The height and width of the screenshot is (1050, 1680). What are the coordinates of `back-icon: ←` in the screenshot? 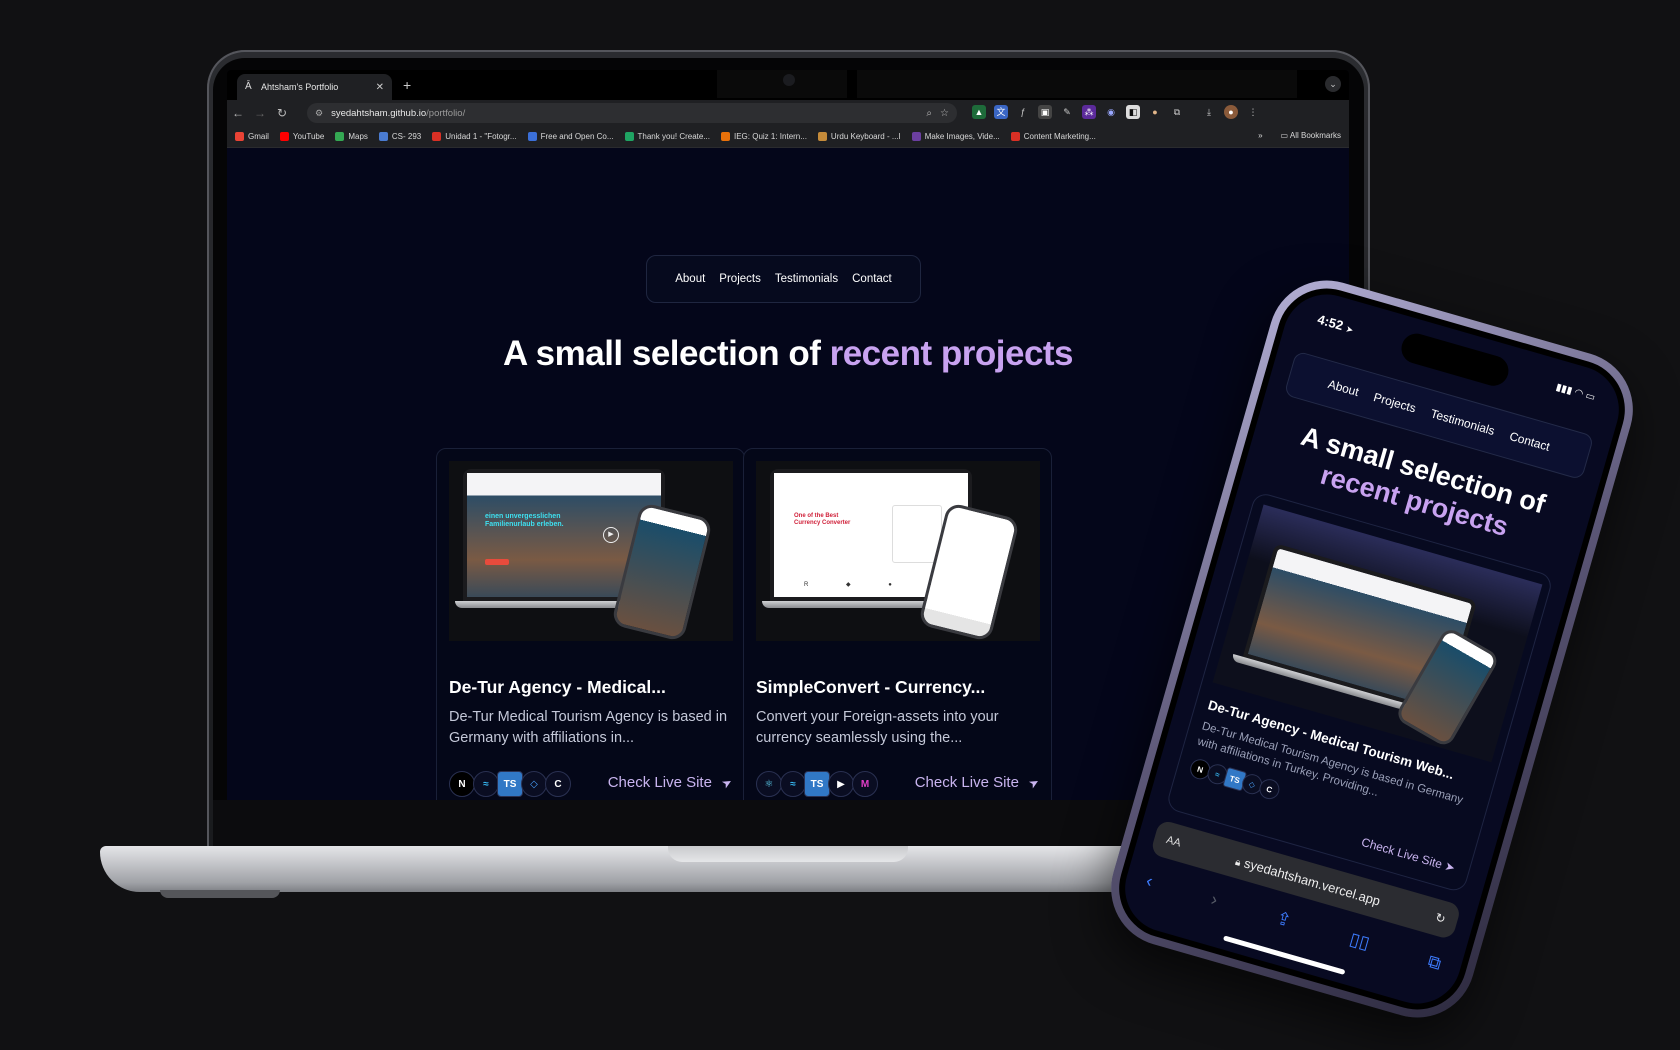 It's located at (238, 113).